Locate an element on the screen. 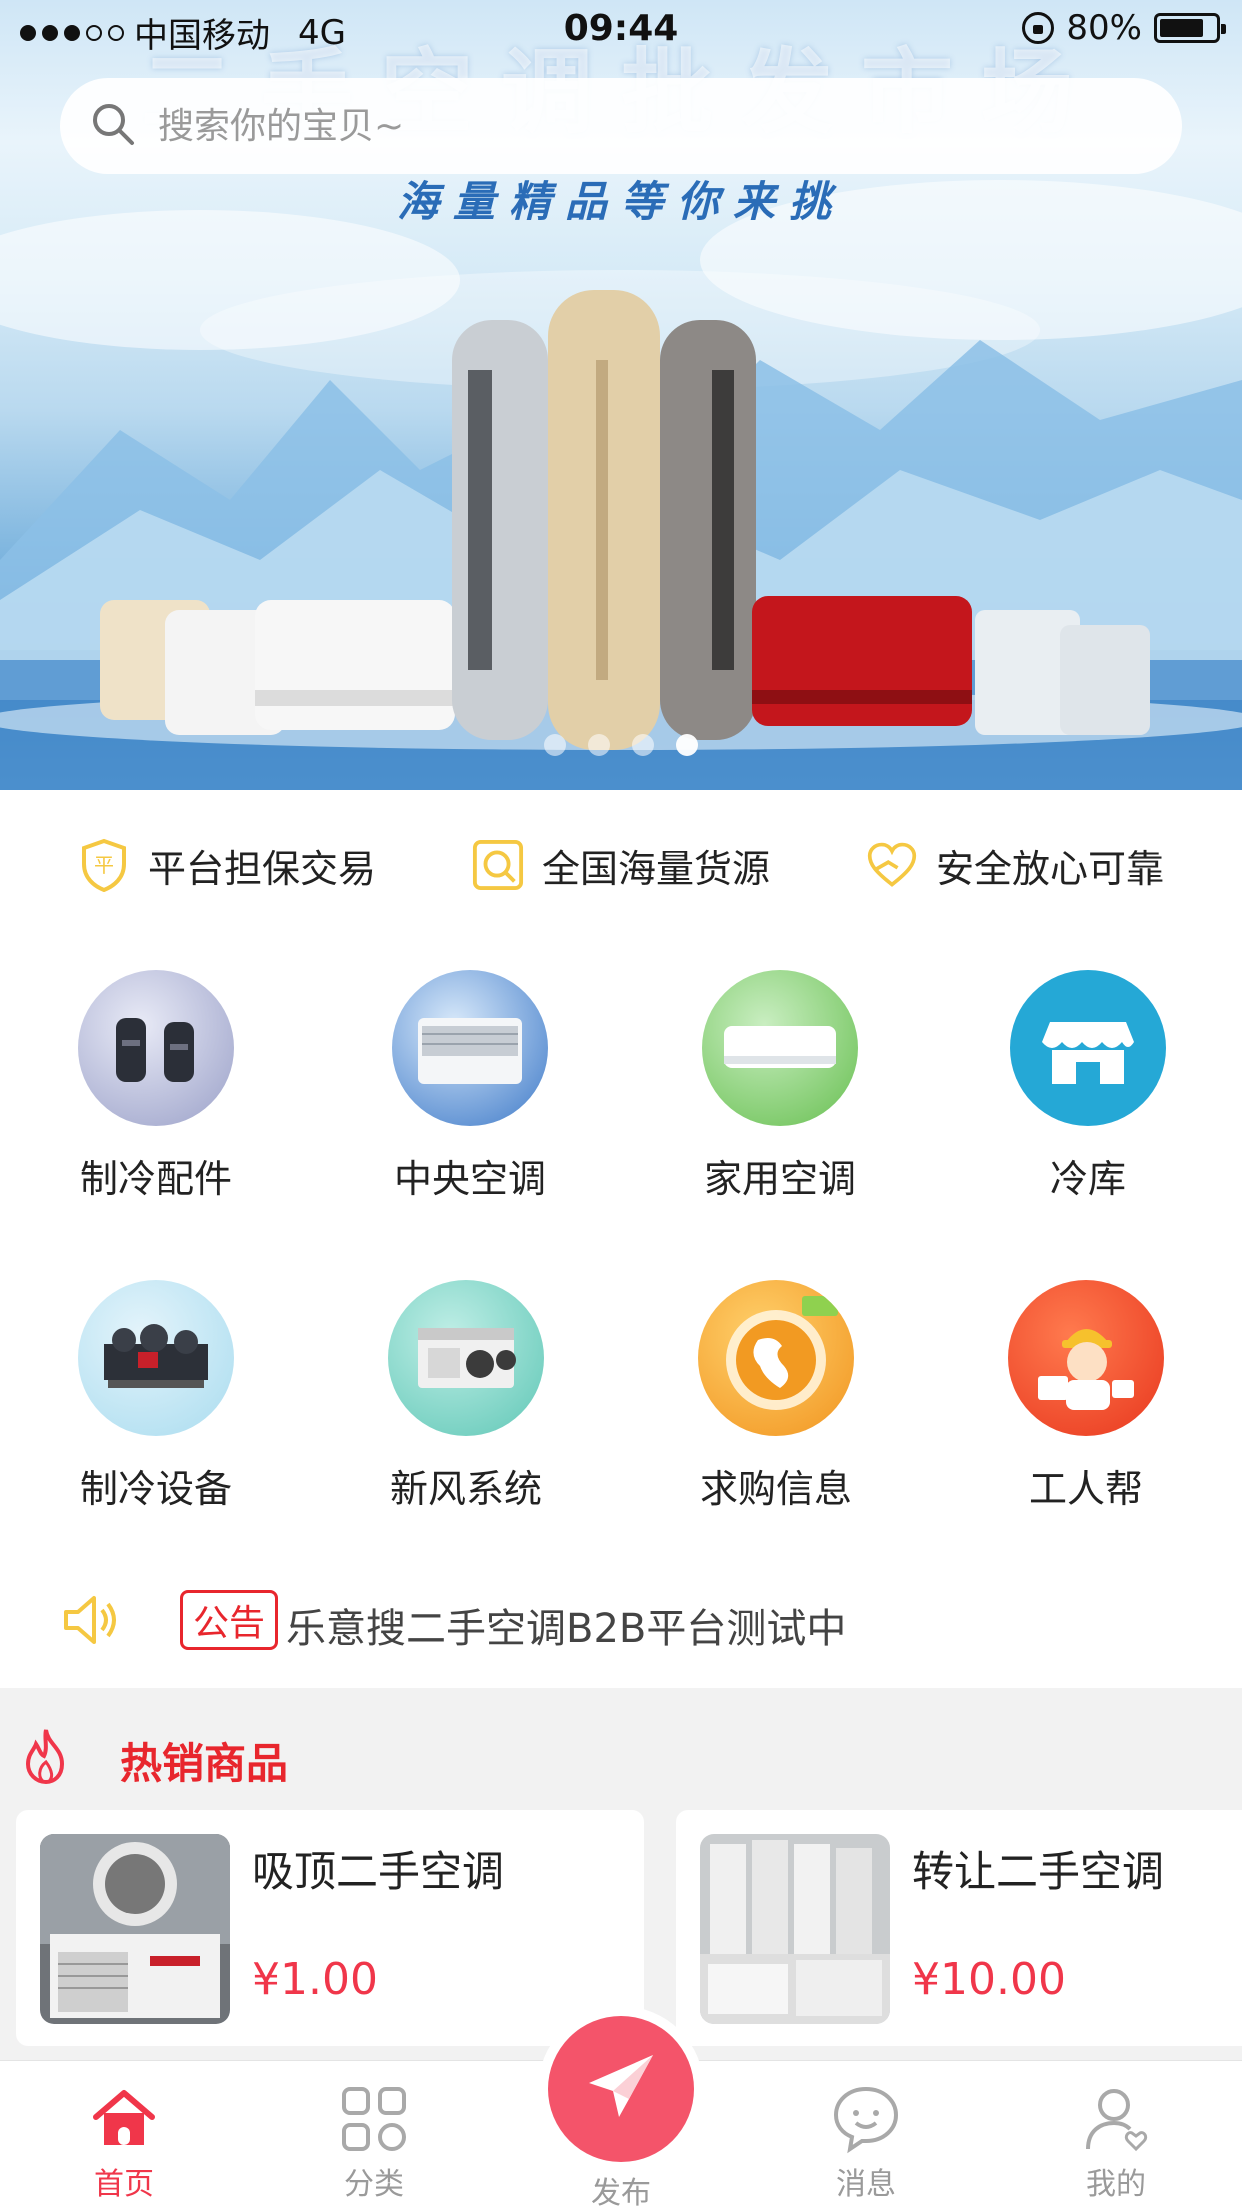  status-right: 80% is located at coordinates (1124, 28).